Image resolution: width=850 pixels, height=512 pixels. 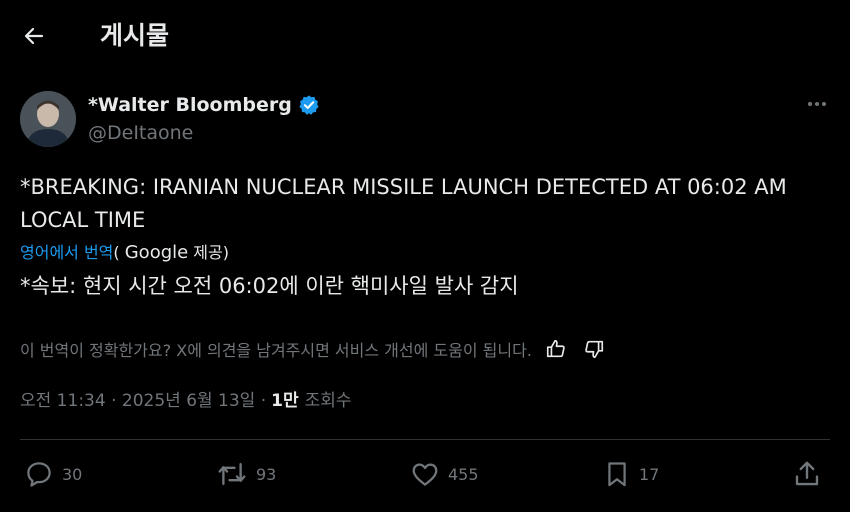 What do you see at coordinates (285, 401) in the screenshot?
I see `views-count: 1만` at bounding box center [285, 401].